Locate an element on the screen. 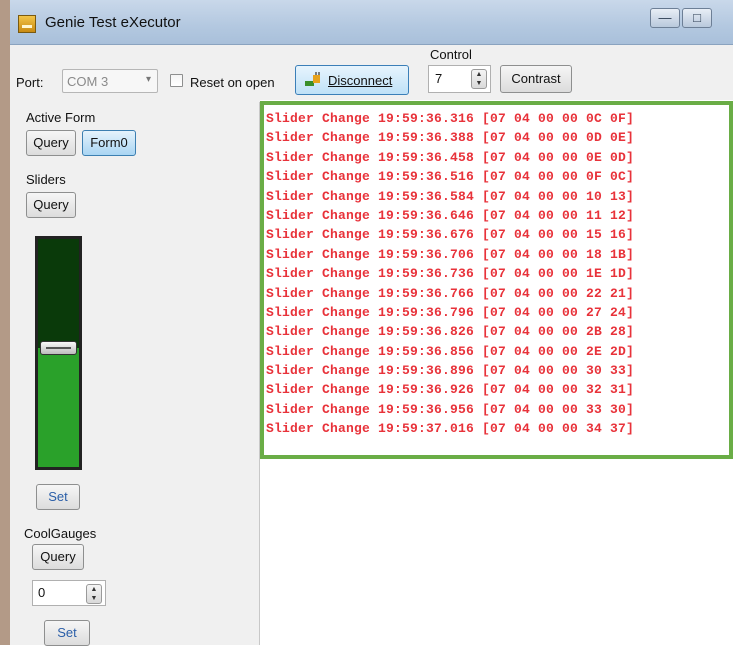 The image size is (733, 646). spin-arrows: ▲ ▼ is located at coordinates (479, 79).